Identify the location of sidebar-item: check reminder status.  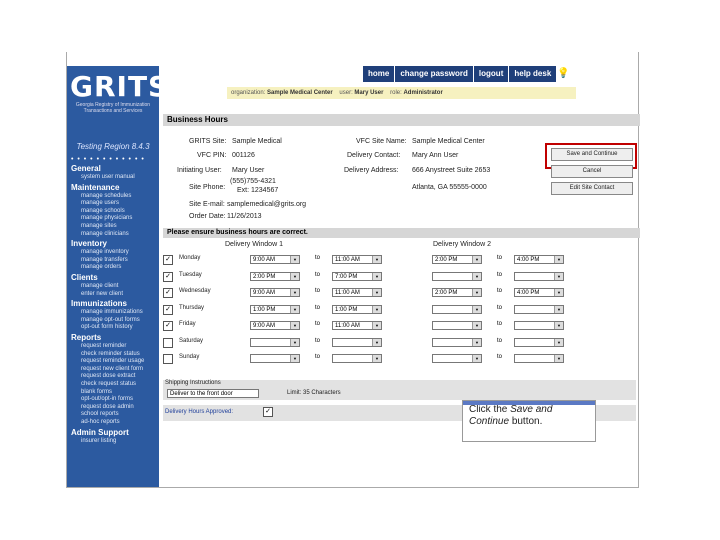
(110, 354).